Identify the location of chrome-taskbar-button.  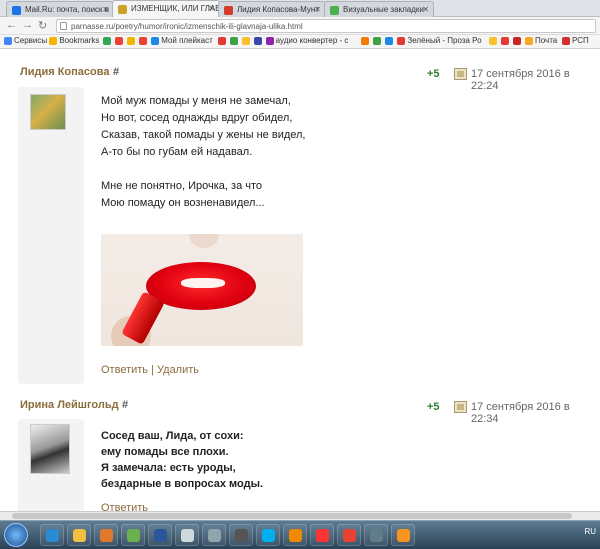
(349, 535).